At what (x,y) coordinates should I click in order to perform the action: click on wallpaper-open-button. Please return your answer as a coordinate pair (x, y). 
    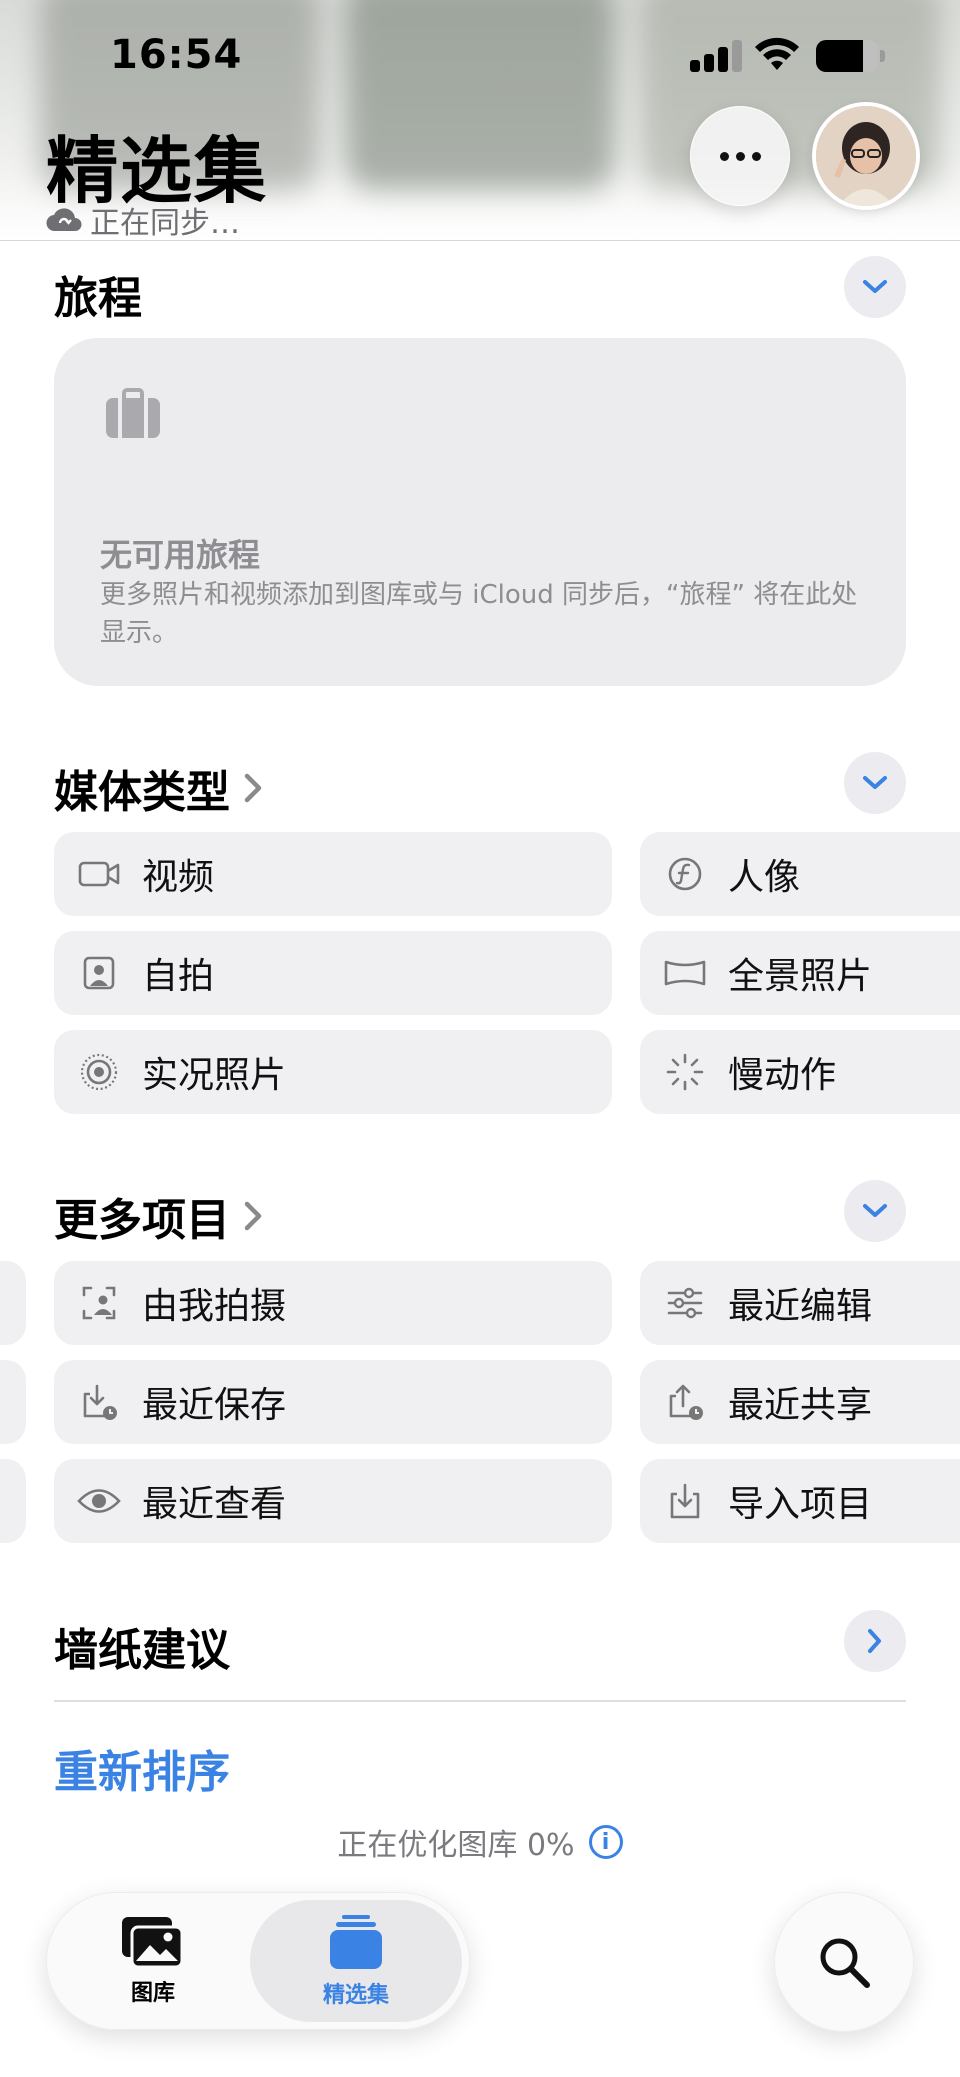
    Looking at the image, I should click on (875, 1641).